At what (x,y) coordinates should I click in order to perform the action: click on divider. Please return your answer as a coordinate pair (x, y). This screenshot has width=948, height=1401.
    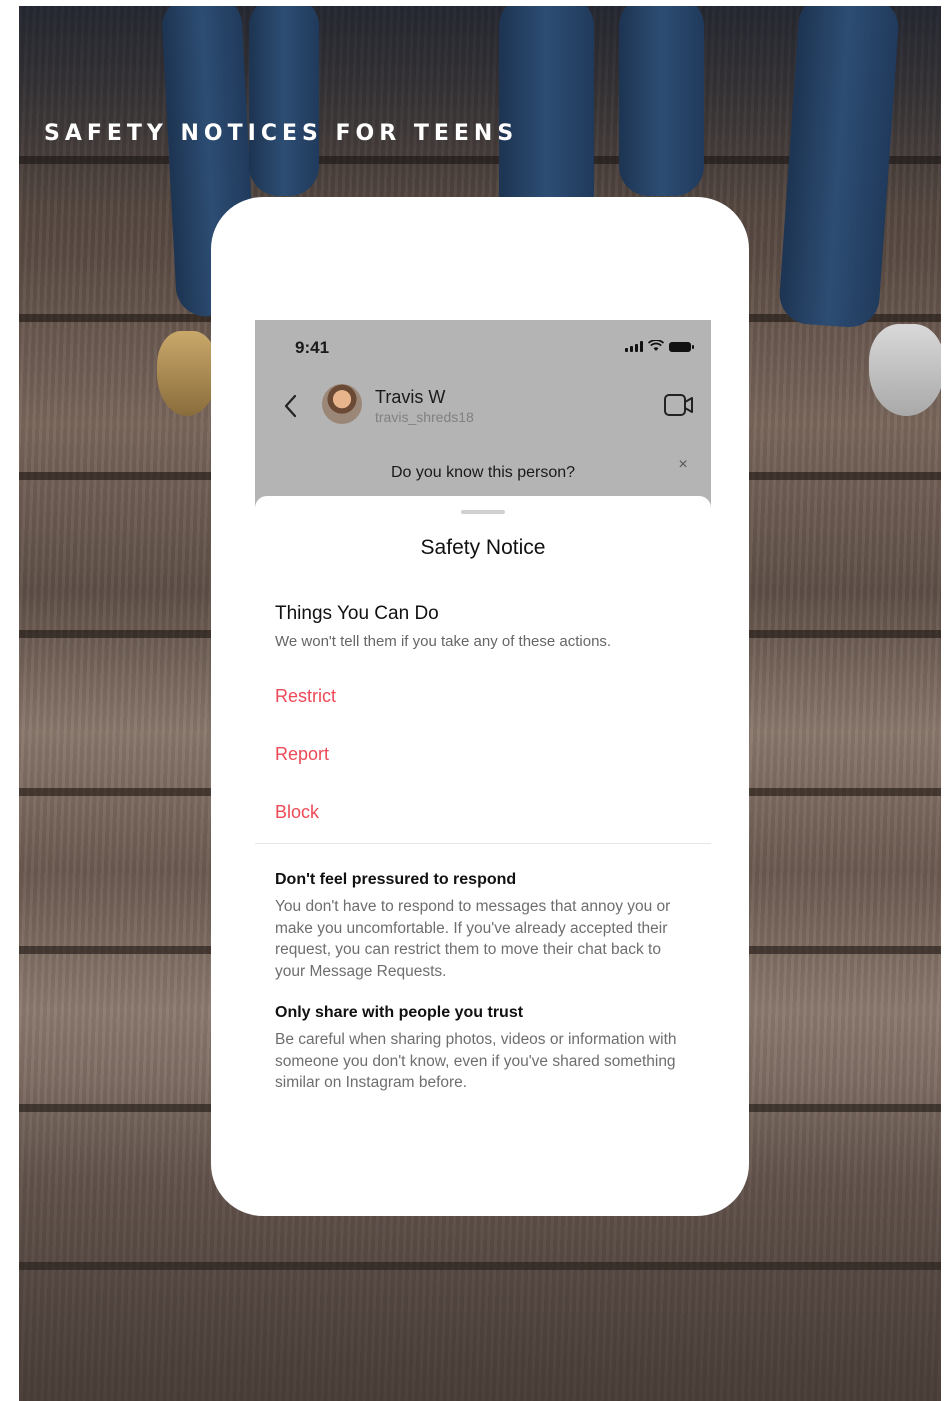
    Looking at the image, I should click on (483, 843).